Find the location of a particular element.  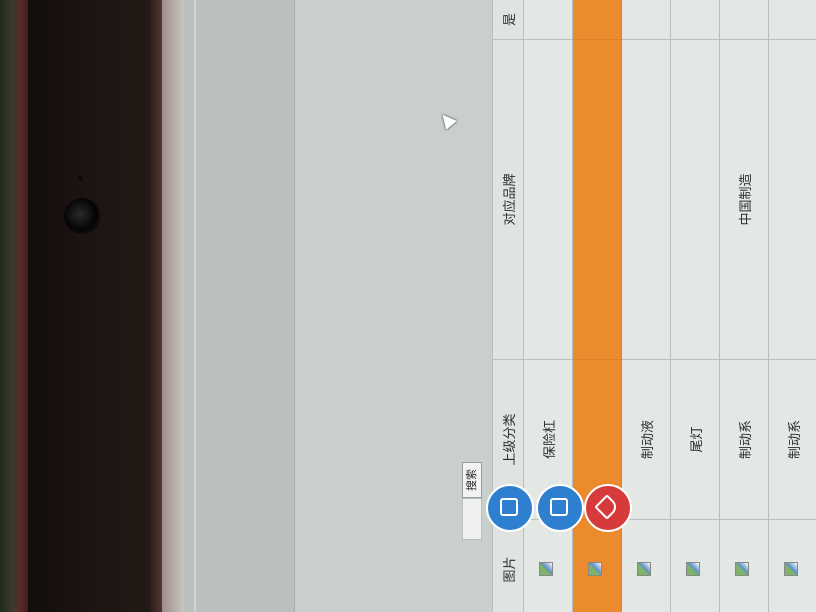

table-row: 制动系 中国制造 is located at coordinates (744, 306).